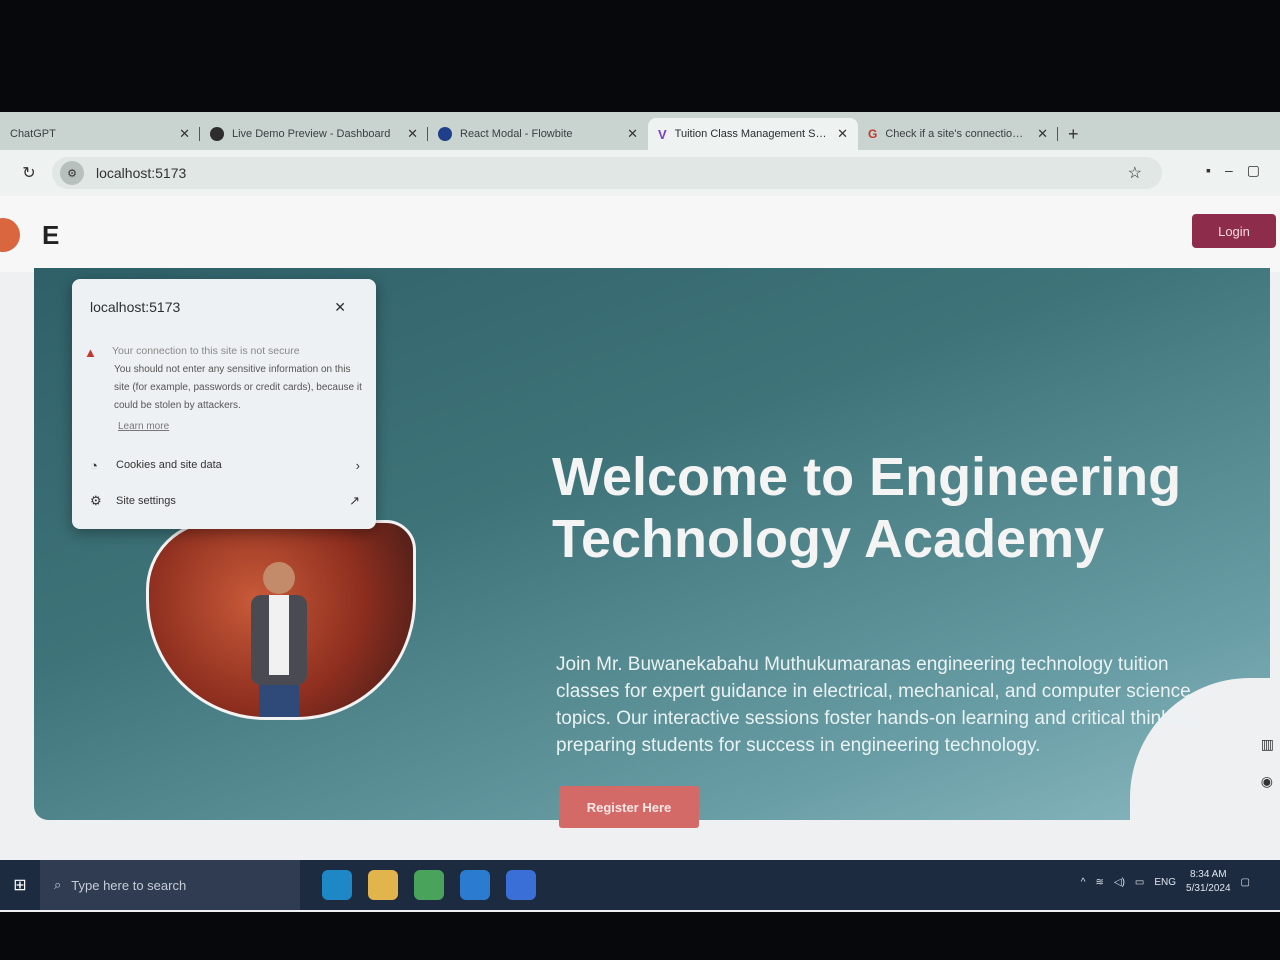 The height and width of the screenshot is (960, 1280). Describe the element at coordinates (662, 134) in the screenshot. I see `vite-icon: V` at that location.